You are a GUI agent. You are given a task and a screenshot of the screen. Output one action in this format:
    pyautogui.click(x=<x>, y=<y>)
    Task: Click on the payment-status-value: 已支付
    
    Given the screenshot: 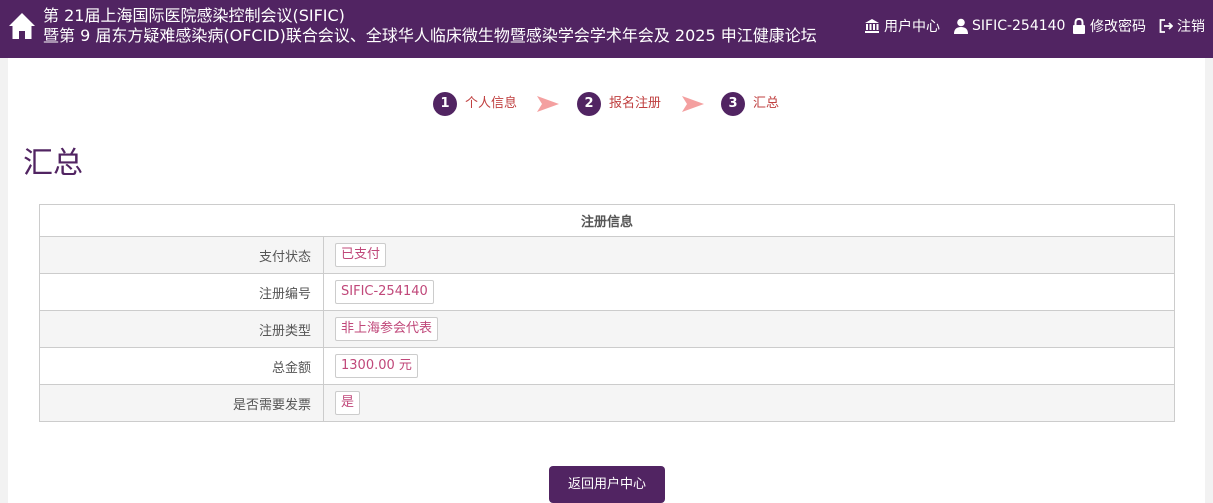 What is the action you would take?
    pyautogui.click(x=361, y=255)
    